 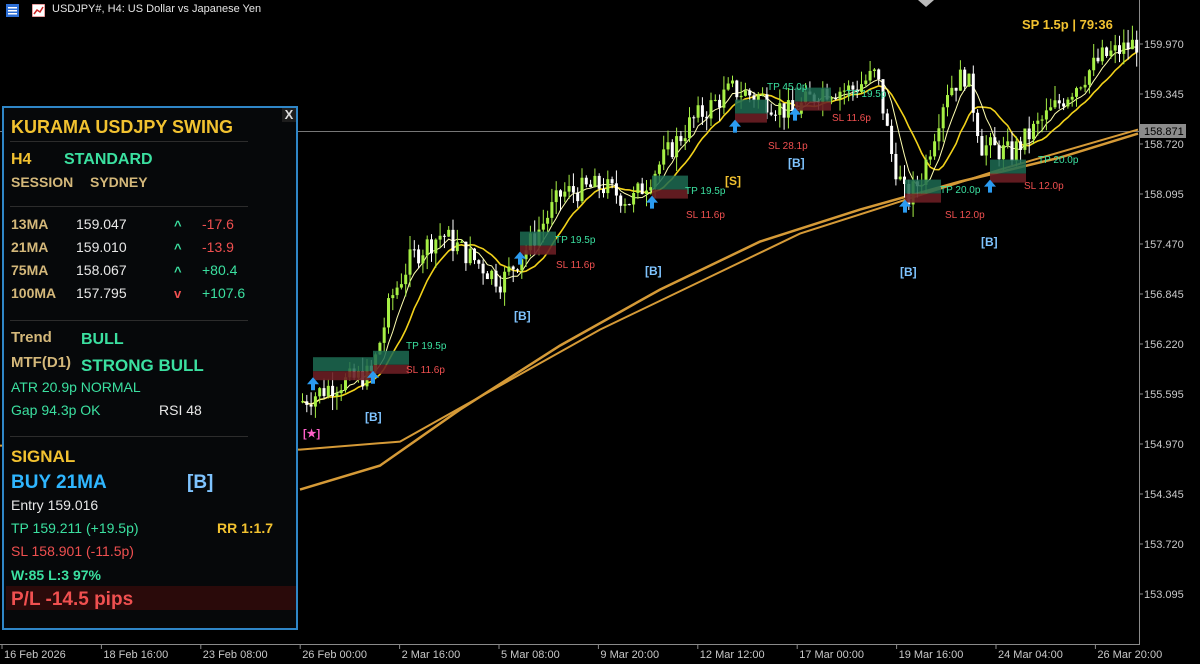 What do you see at coordinates (38, 10) in the screenshot?
I see `chart-window-icon` at bounding box center [38, 10].